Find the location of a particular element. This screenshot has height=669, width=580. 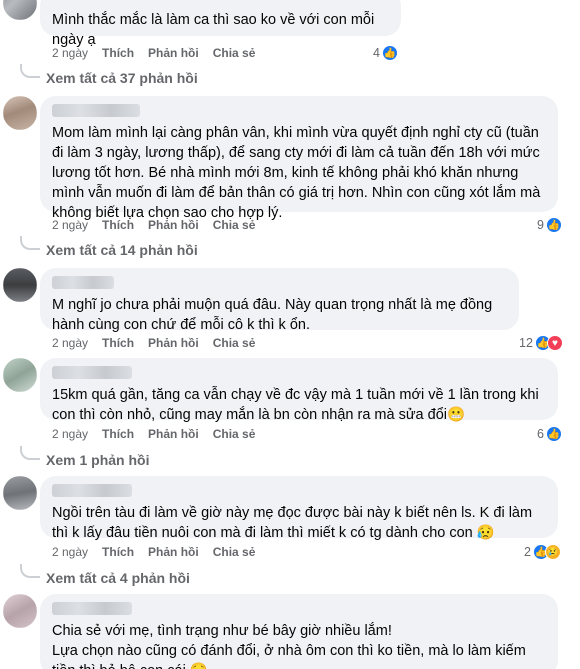

reaction-summary: 2 👍 😢 is located at coordinates (542, 552).